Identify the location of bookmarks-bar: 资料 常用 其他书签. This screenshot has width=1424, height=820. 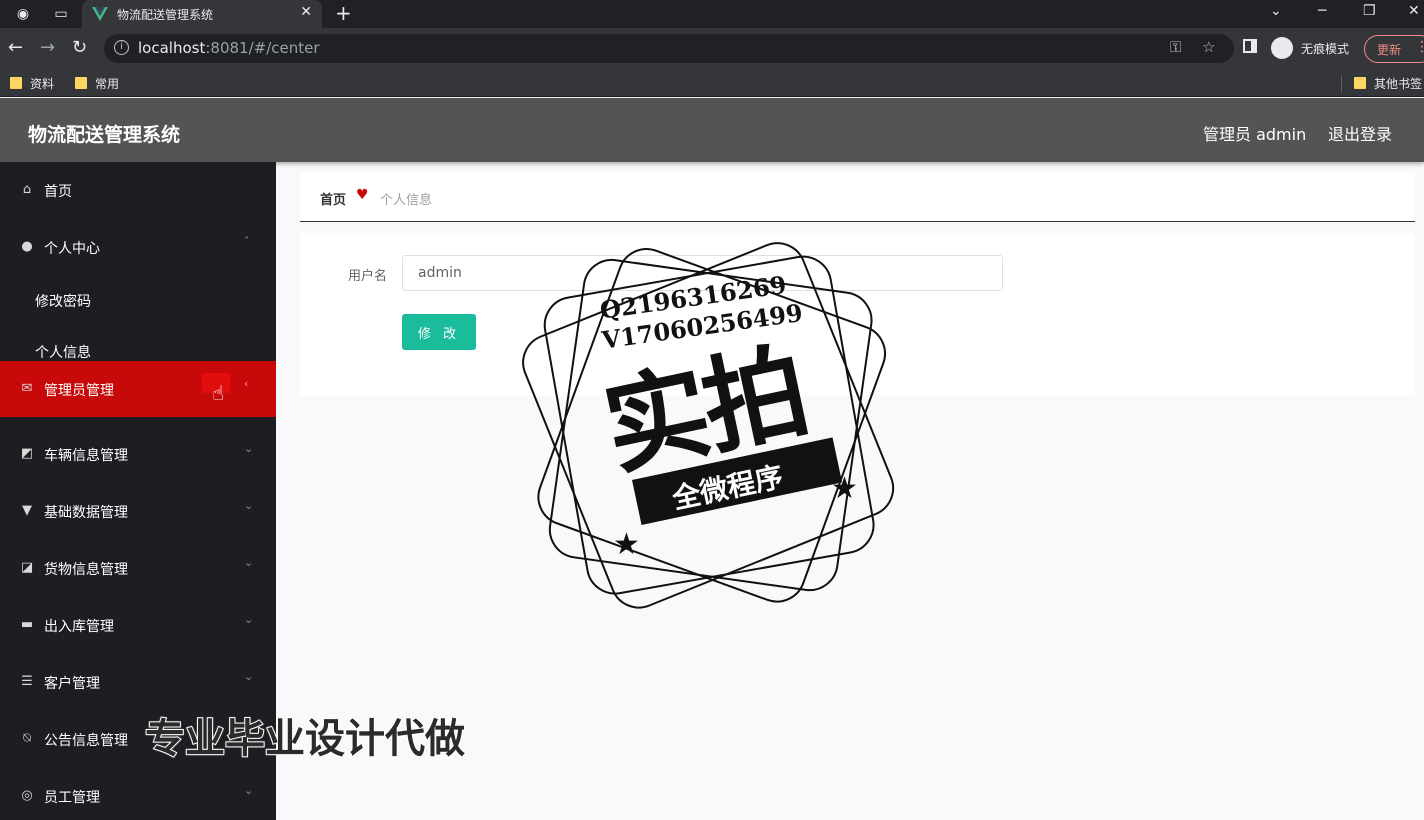
(712, 83).